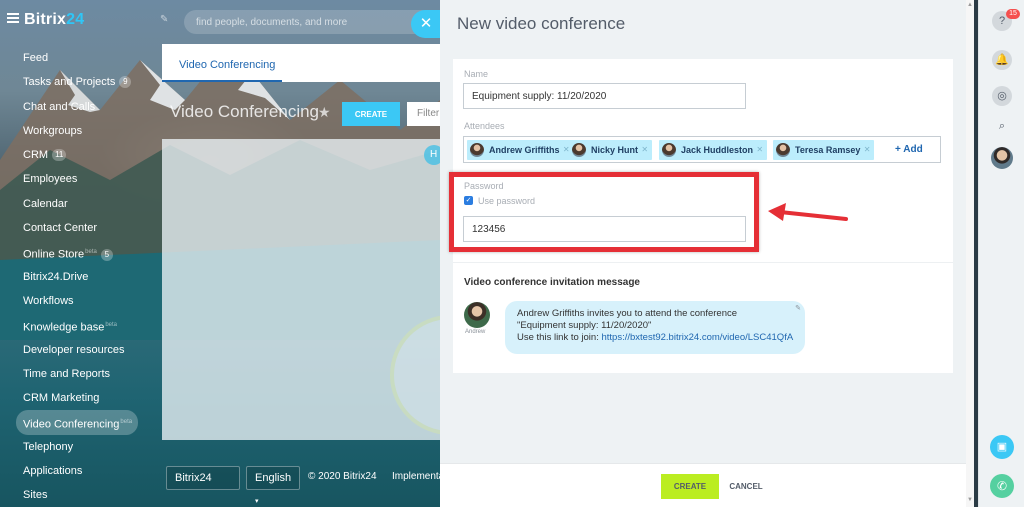  Describe the element at coordinates (56, 276) in the screenshot. I see `sidebar-item-label: Bitrix24.Drive` at that location.